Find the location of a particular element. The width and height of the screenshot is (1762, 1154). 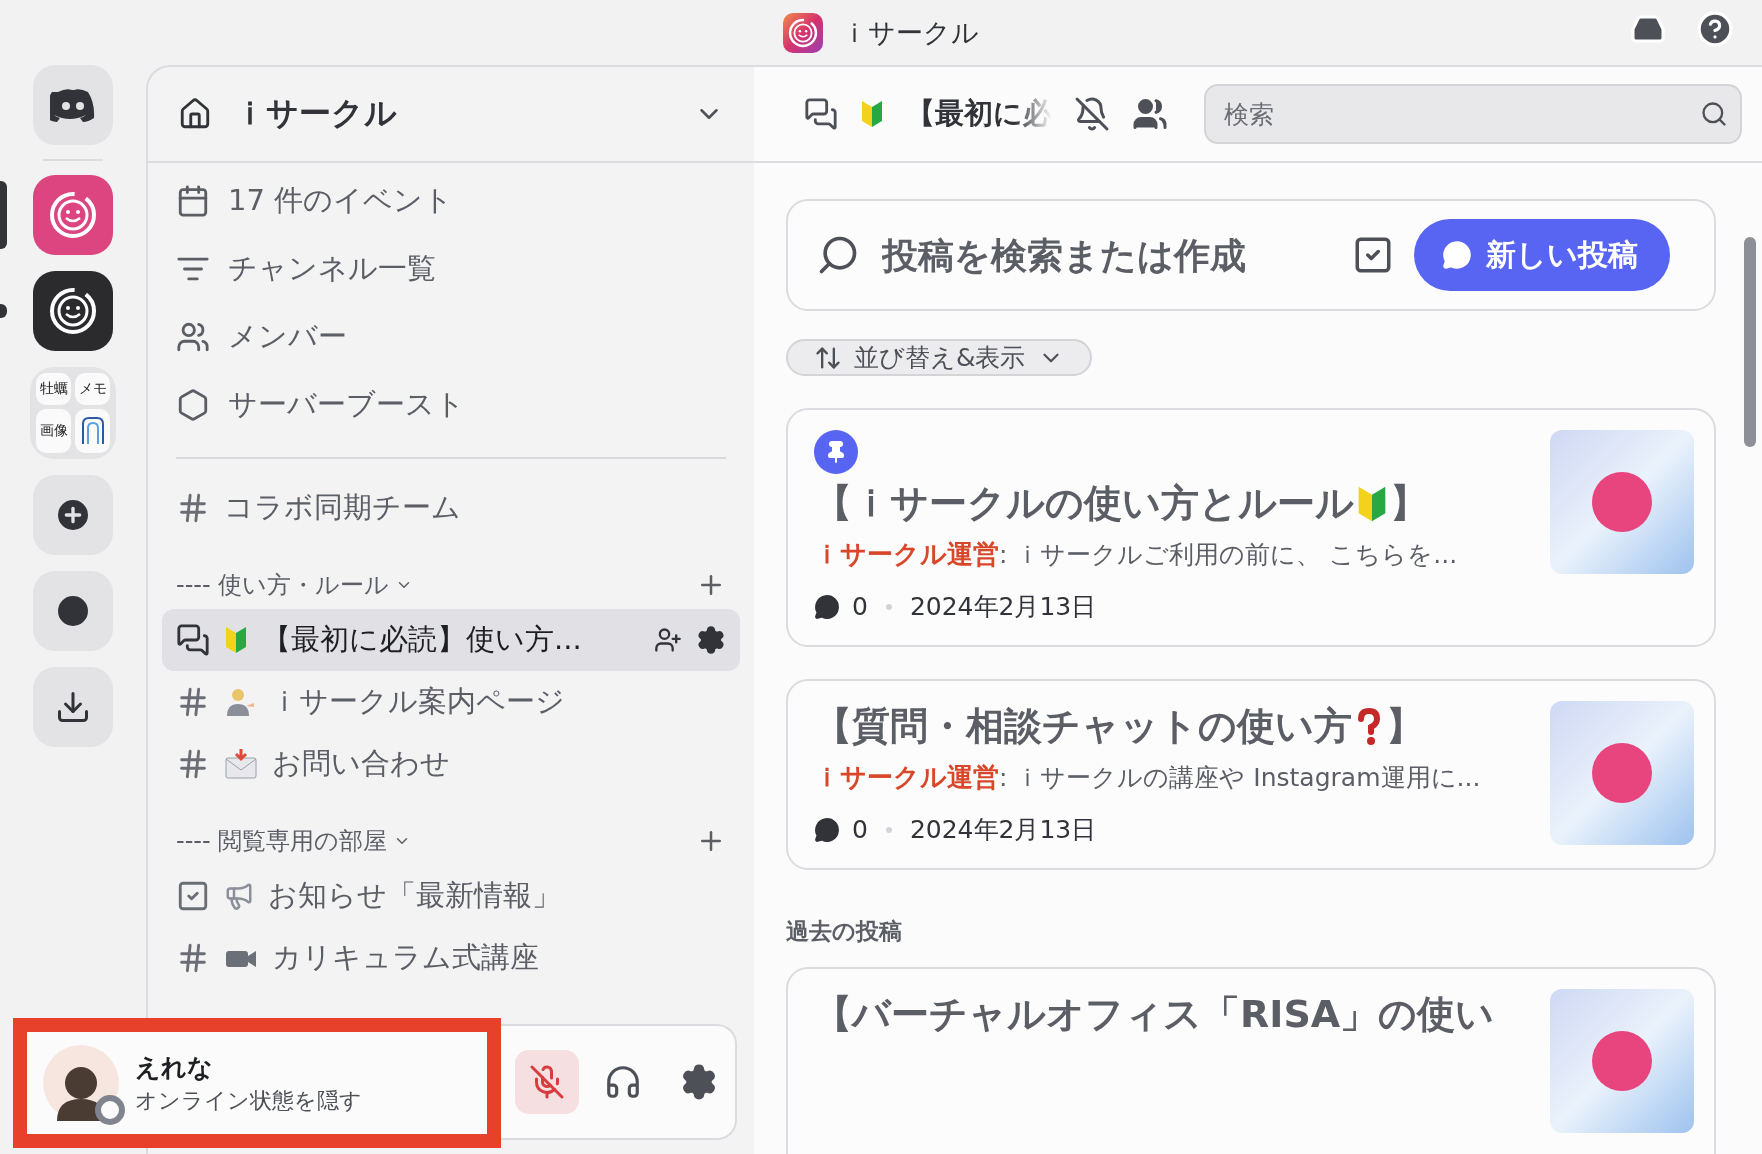

server-icon is located at coordinates (73, 311).